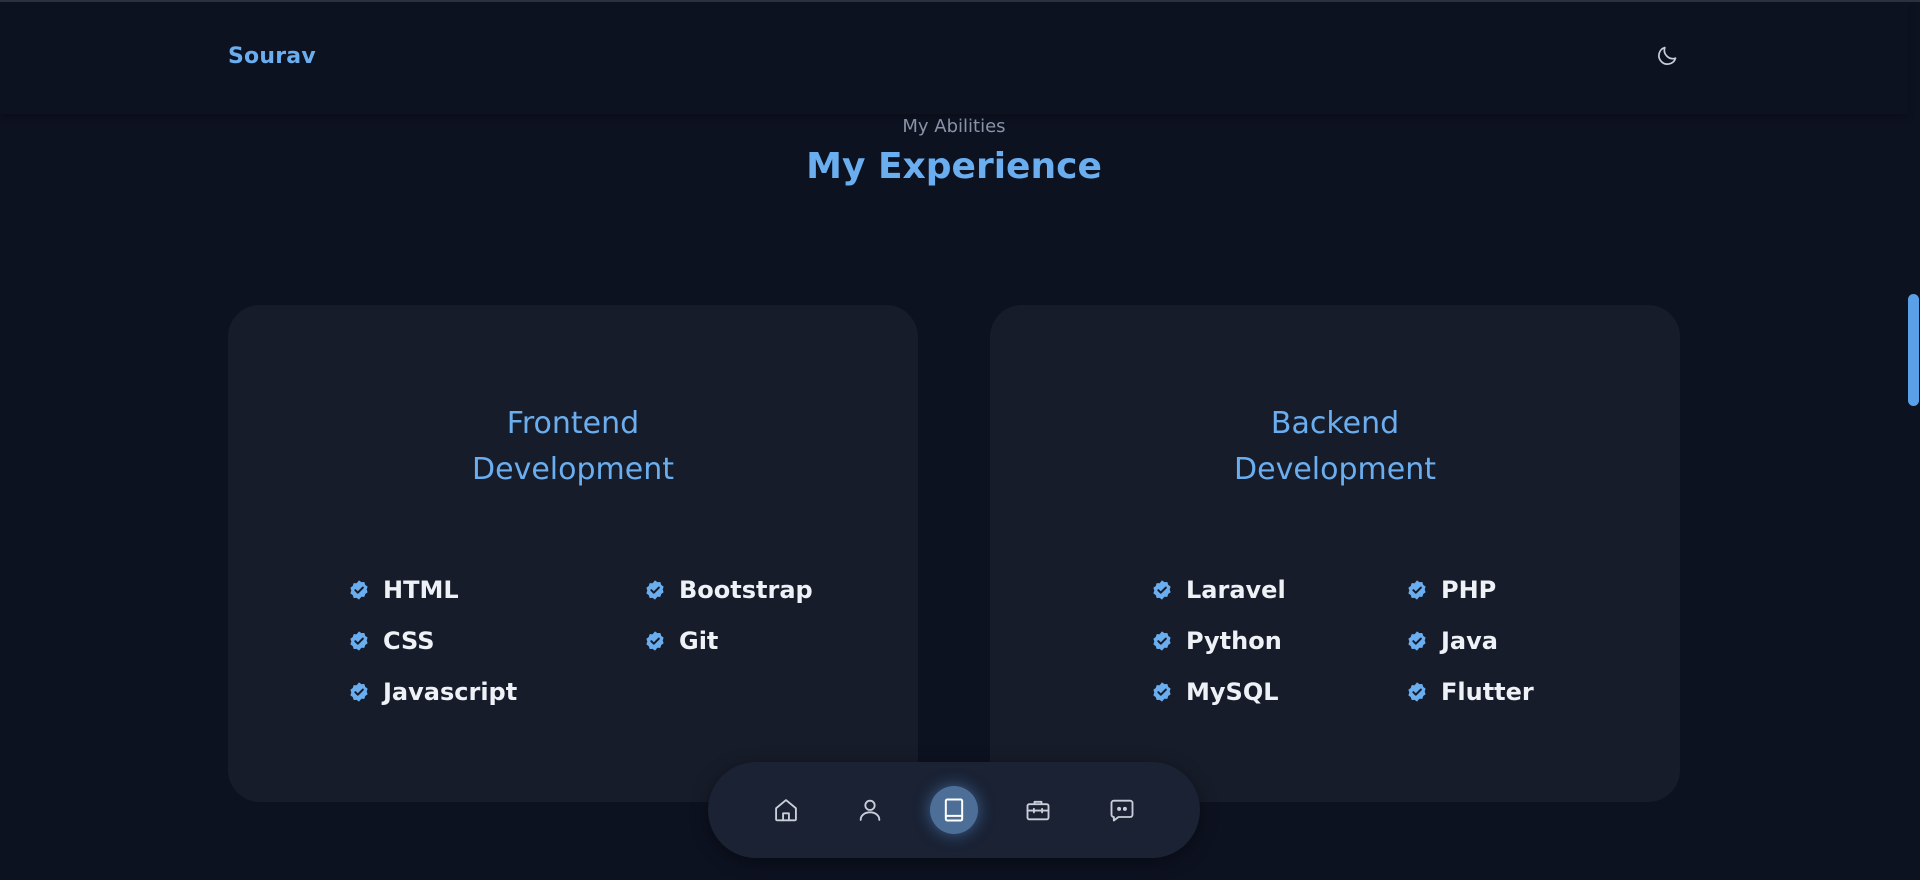  What do you see at coordinates (954, 58) in the screenshot?
I see `header: Sourav` at bounding box center [954, 58].